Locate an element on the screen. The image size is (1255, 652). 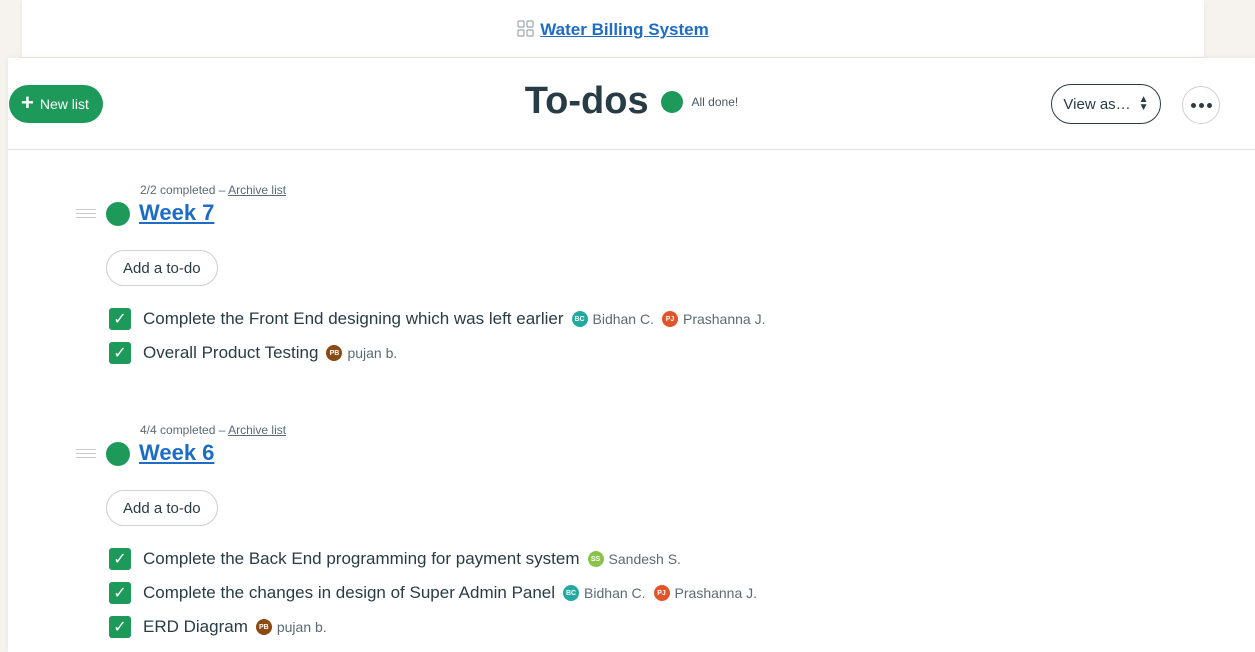
progress-complete-icon is located at coordinates (672, 101).